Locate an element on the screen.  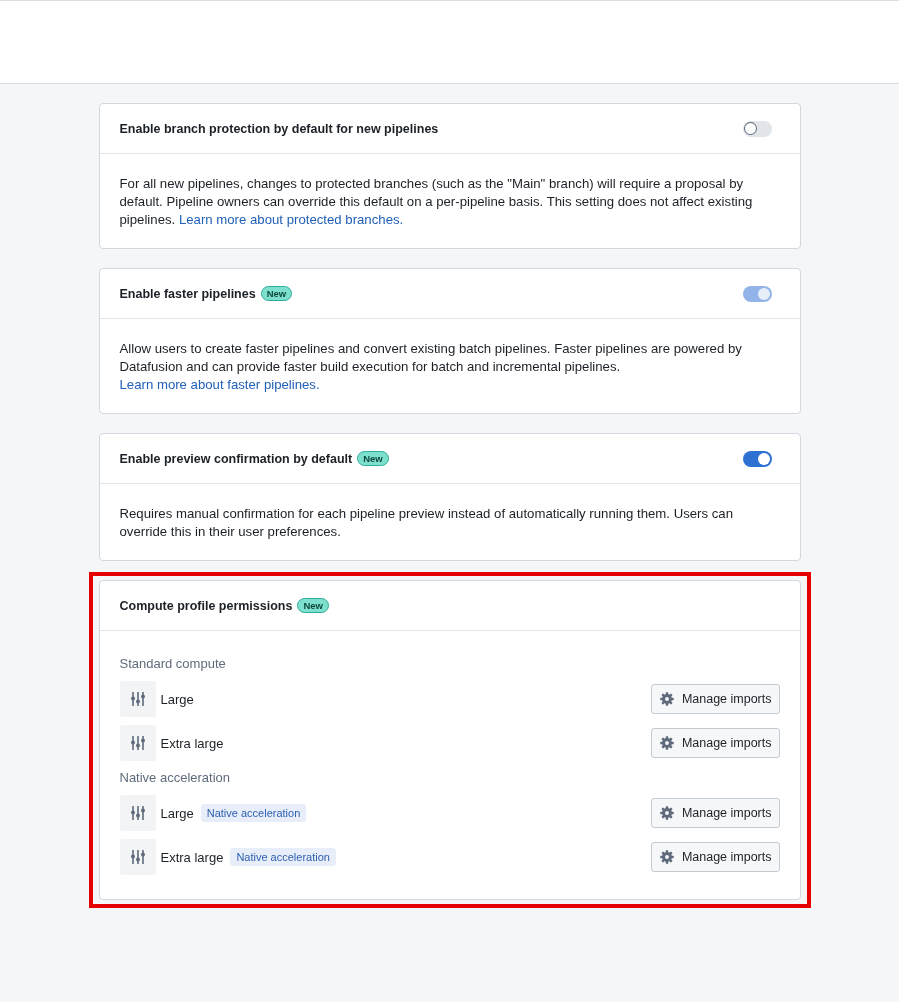
setting-description: Allow users to create faster pipelines and convert existing batch pipelines. Faster pipelines are powered by Datafusion and can provide faster build execution for batch and incremental pipelines. Learn more about faster pipelines. is located at coordinates (431, 367).